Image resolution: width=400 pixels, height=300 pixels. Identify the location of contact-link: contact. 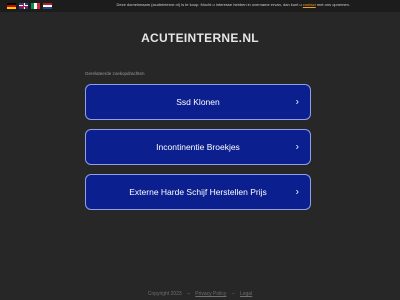
(309, 4).